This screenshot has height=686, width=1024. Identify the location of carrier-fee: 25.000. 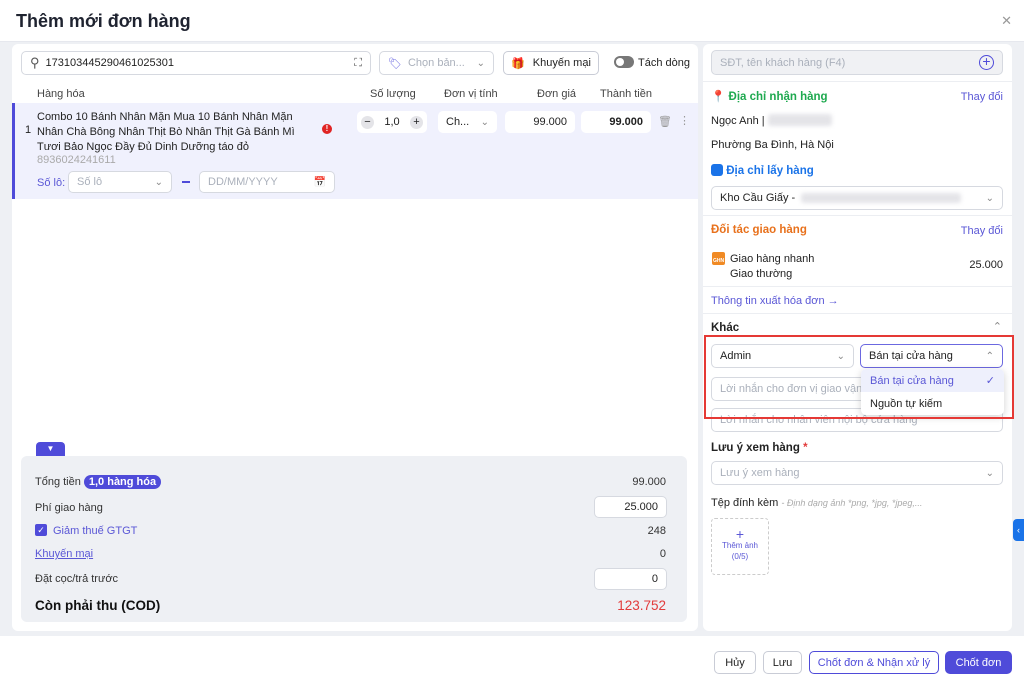
(986, 265).